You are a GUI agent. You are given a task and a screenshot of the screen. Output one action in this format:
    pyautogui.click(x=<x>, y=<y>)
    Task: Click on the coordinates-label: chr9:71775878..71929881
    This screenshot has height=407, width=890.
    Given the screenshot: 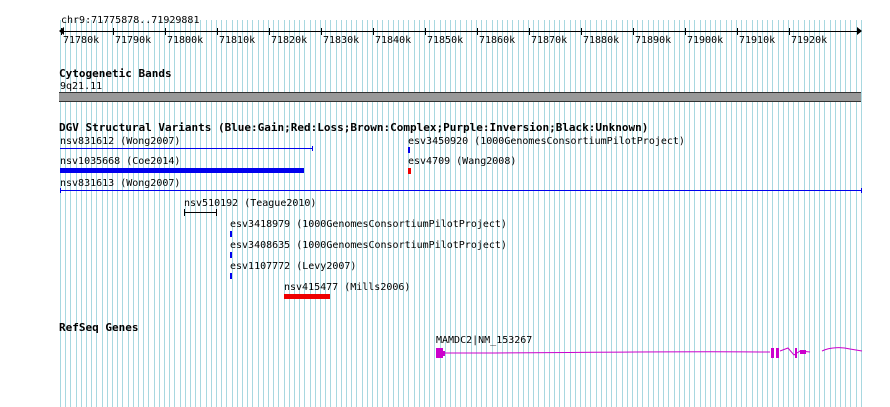 What is the action you would take?
    pyautogui.click(x=130, y=20)
    